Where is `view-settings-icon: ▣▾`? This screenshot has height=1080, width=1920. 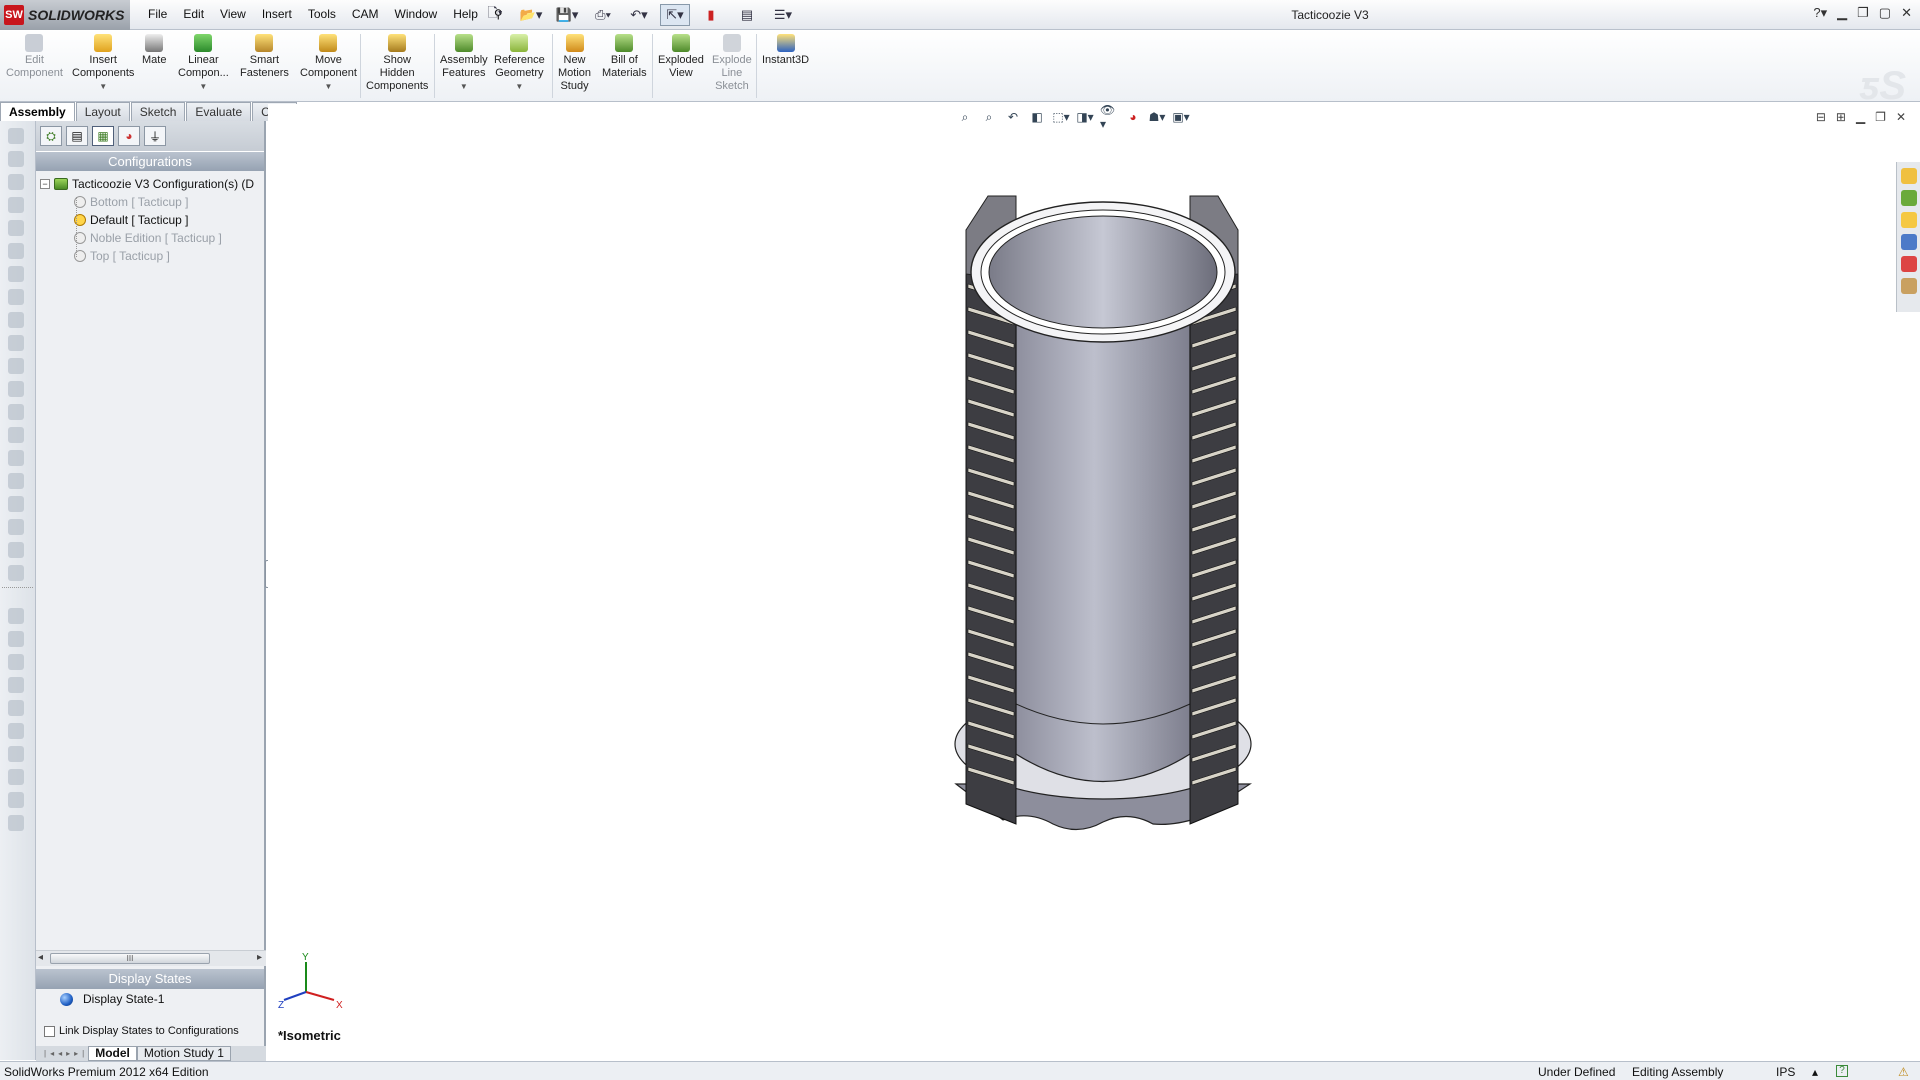
view-settings-icon: ▣▾ is located at coordinates (1181, 117).